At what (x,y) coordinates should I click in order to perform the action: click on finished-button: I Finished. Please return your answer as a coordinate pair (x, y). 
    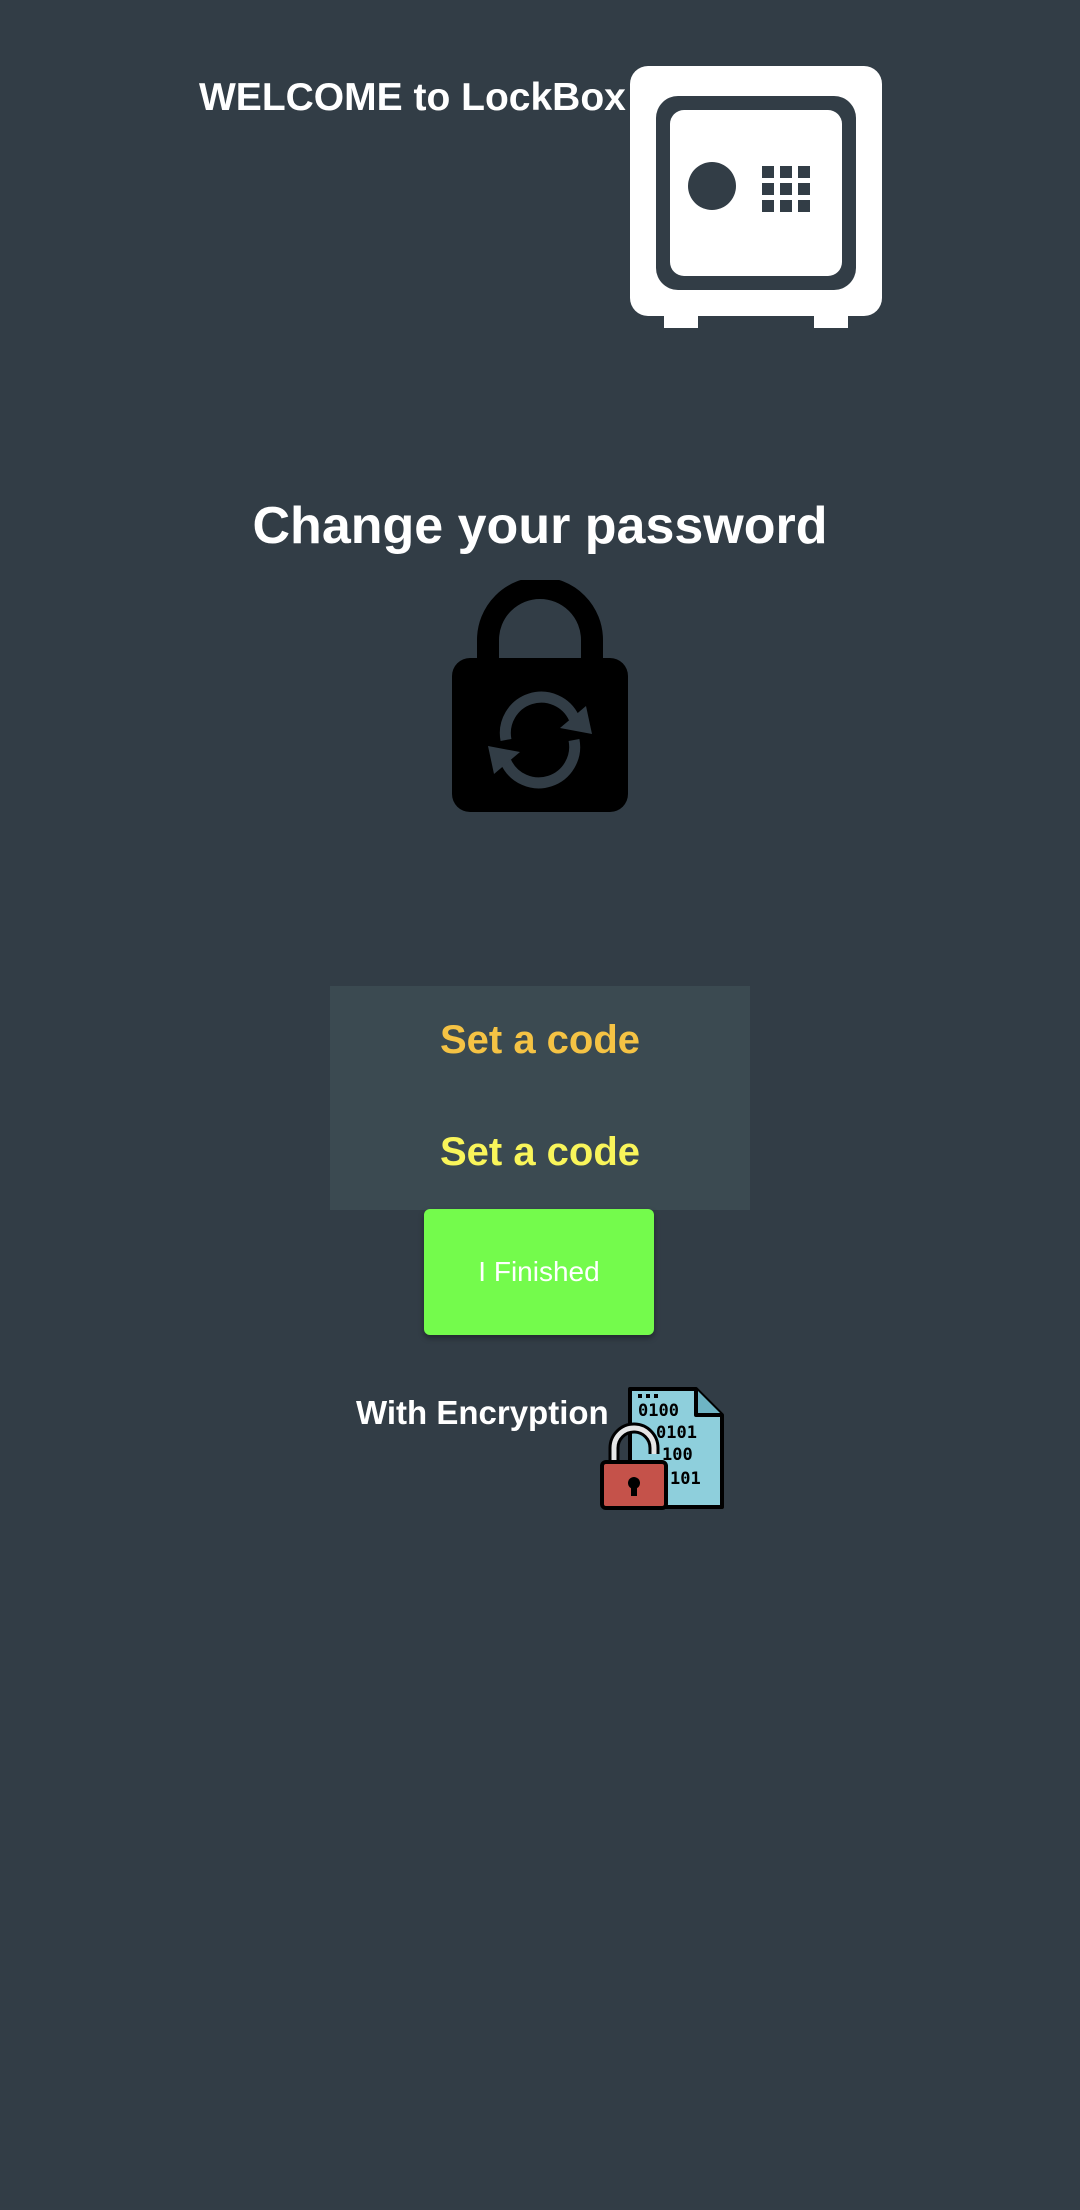
    Looking at the image, I should click on (539, 1272).